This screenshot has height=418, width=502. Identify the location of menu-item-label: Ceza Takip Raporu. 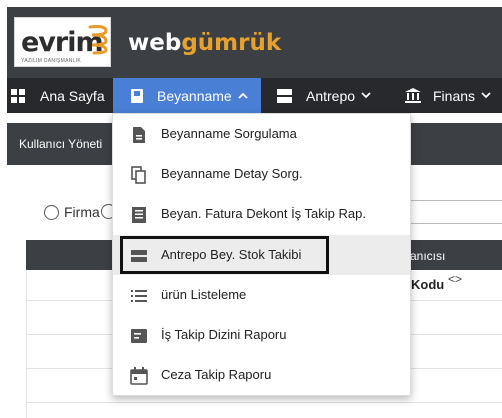
(216, 374).